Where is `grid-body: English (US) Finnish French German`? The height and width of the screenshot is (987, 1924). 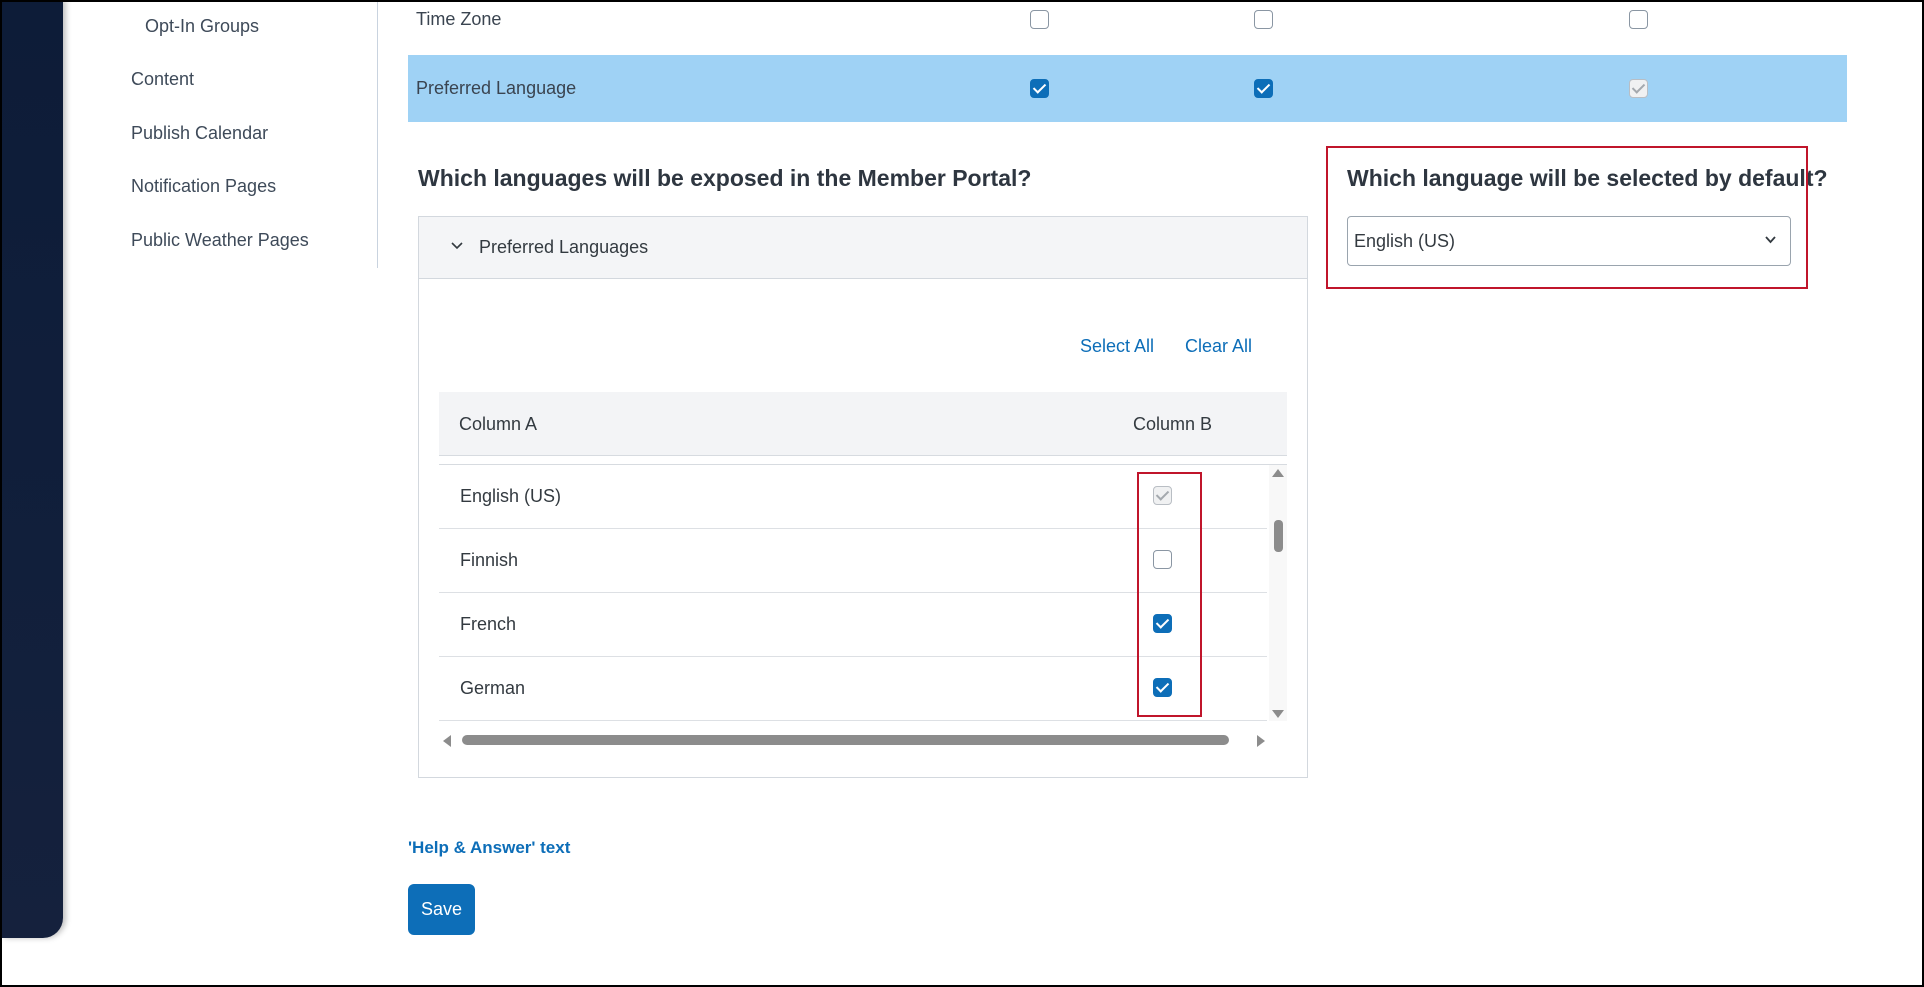
grid-body: English (US) Finnish French German is located at coordinates (863, 592).